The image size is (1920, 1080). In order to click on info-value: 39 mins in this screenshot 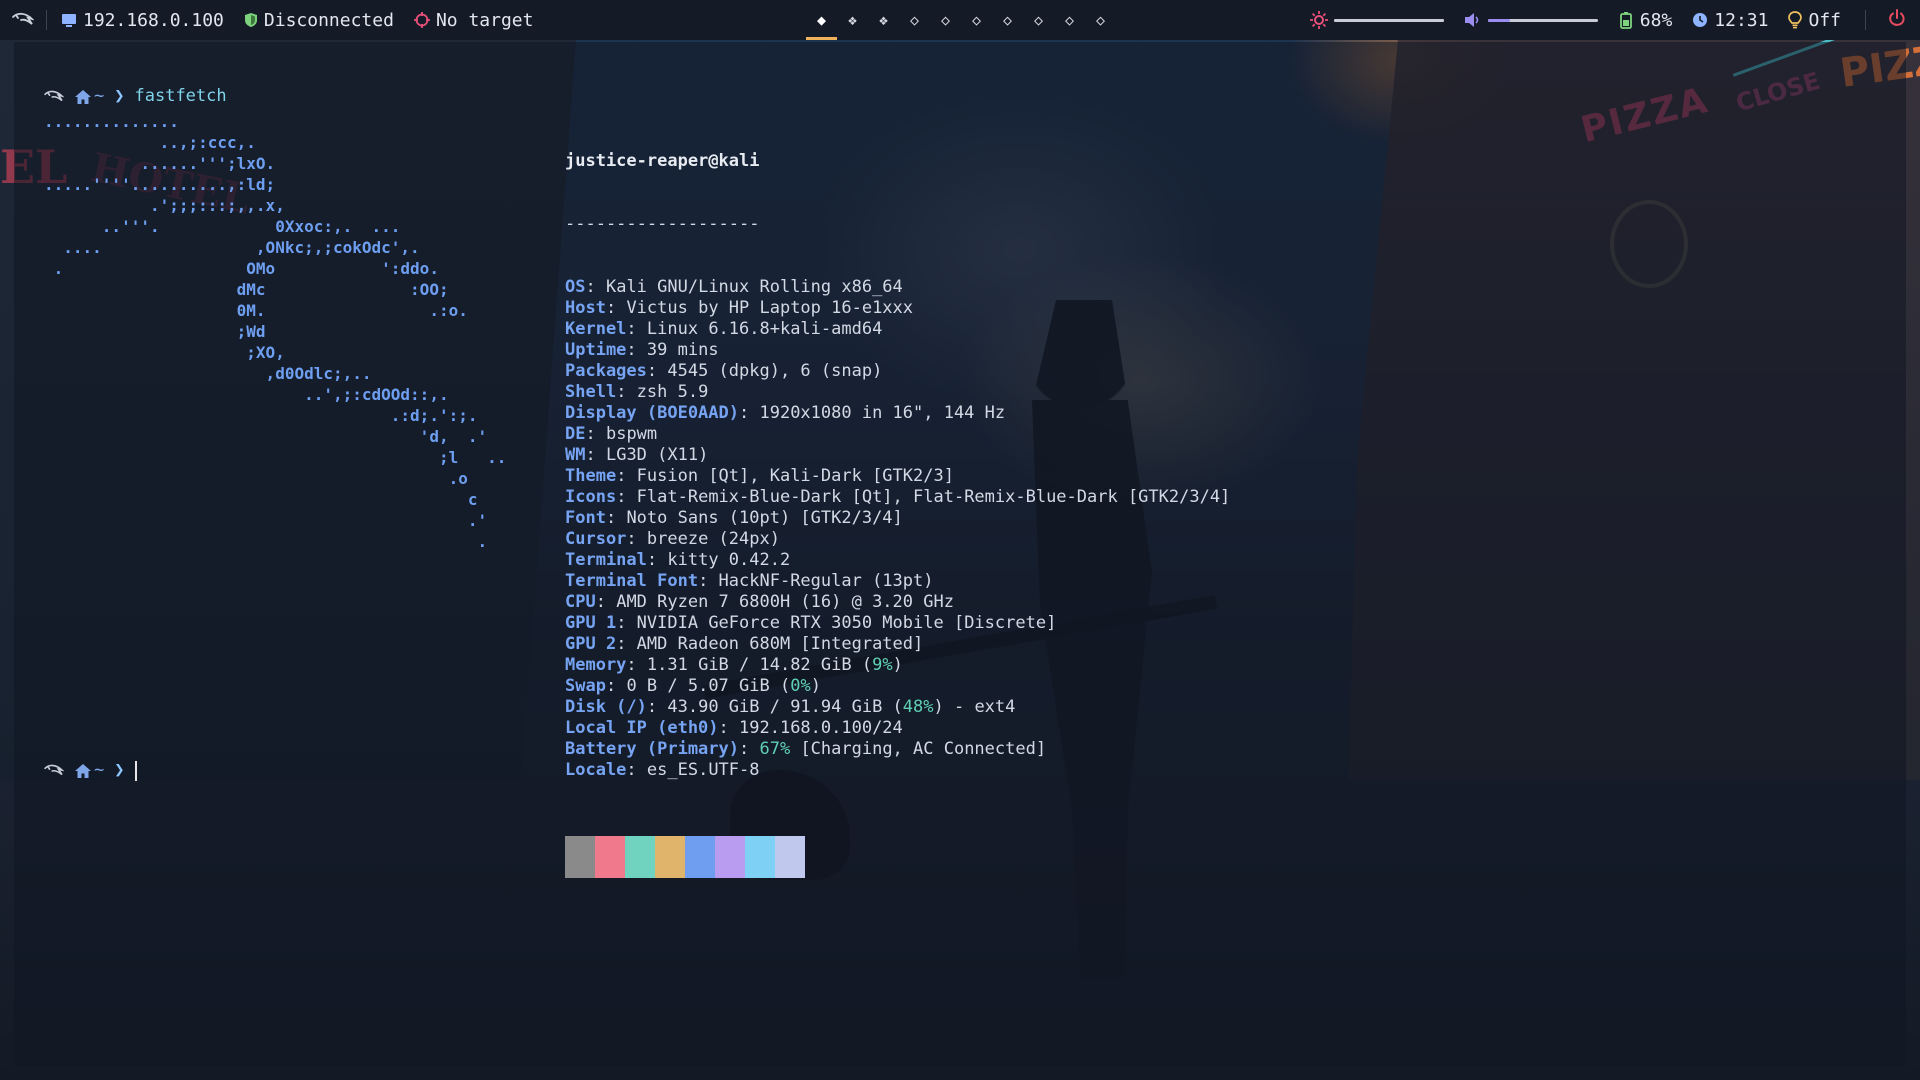, I will do `click(682, 350)`.